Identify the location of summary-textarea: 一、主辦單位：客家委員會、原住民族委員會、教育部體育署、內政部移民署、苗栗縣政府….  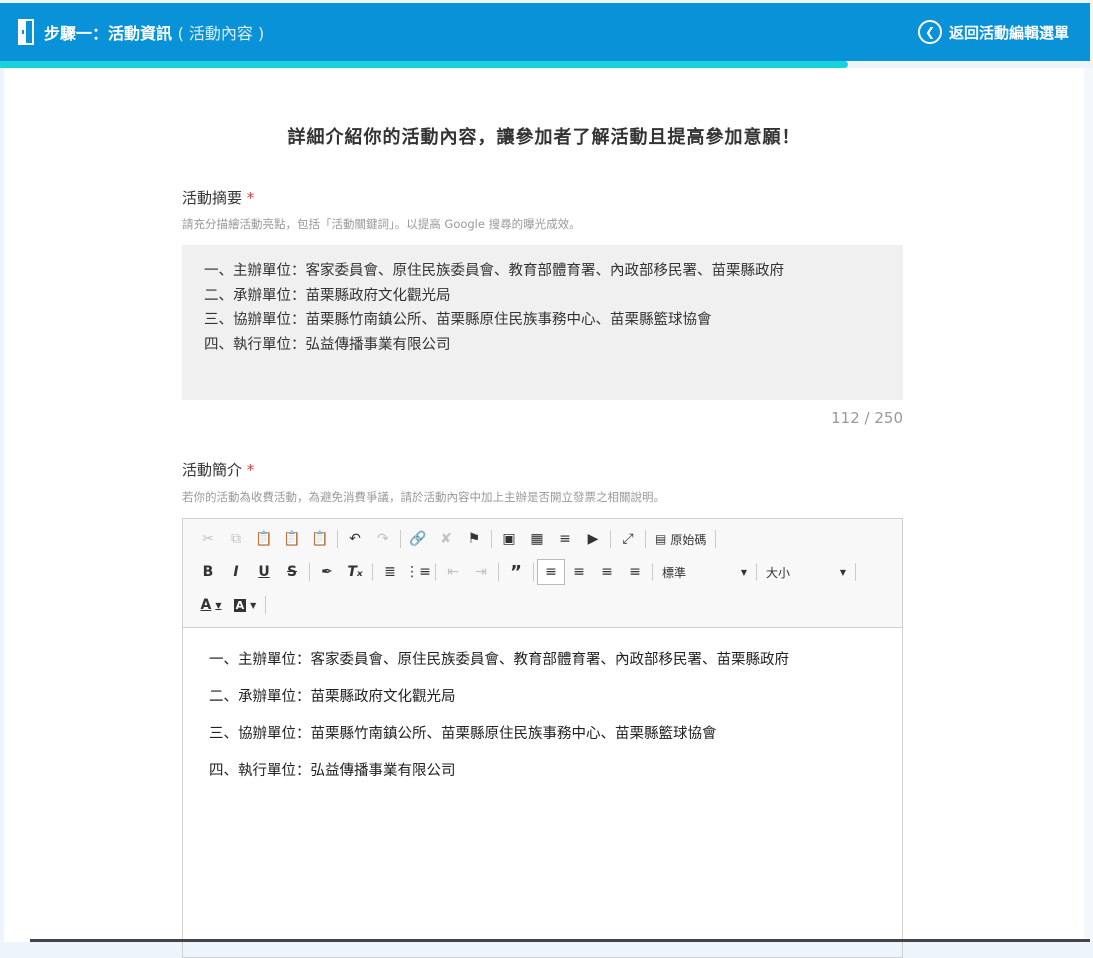
(542, 322).